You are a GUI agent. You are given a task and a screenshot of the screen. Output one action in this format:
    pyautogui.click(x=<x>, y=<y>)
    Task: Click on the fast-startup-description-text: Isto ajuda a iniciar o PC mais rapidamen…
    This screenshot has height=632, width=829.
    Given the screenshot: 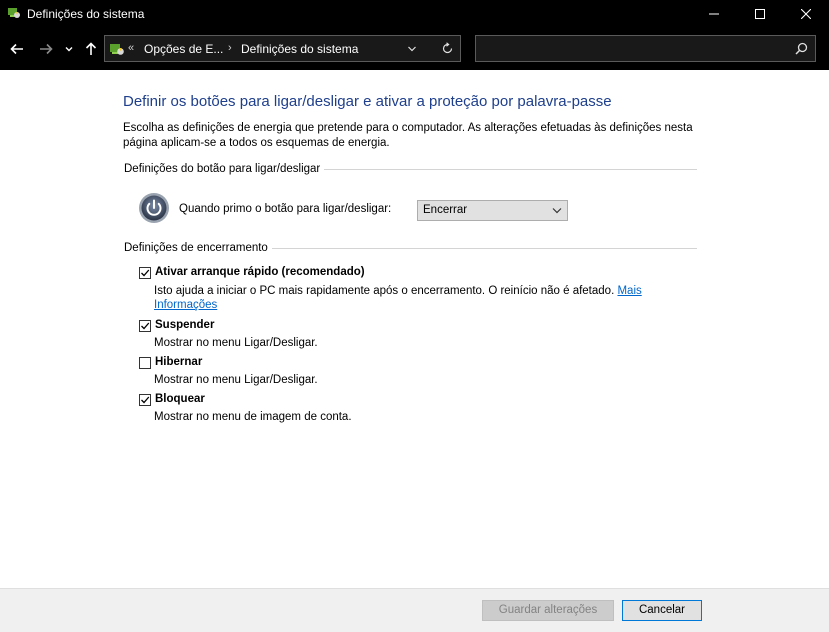 What is the action you would take?
    pyautogui.click(x=386, y=291)
    